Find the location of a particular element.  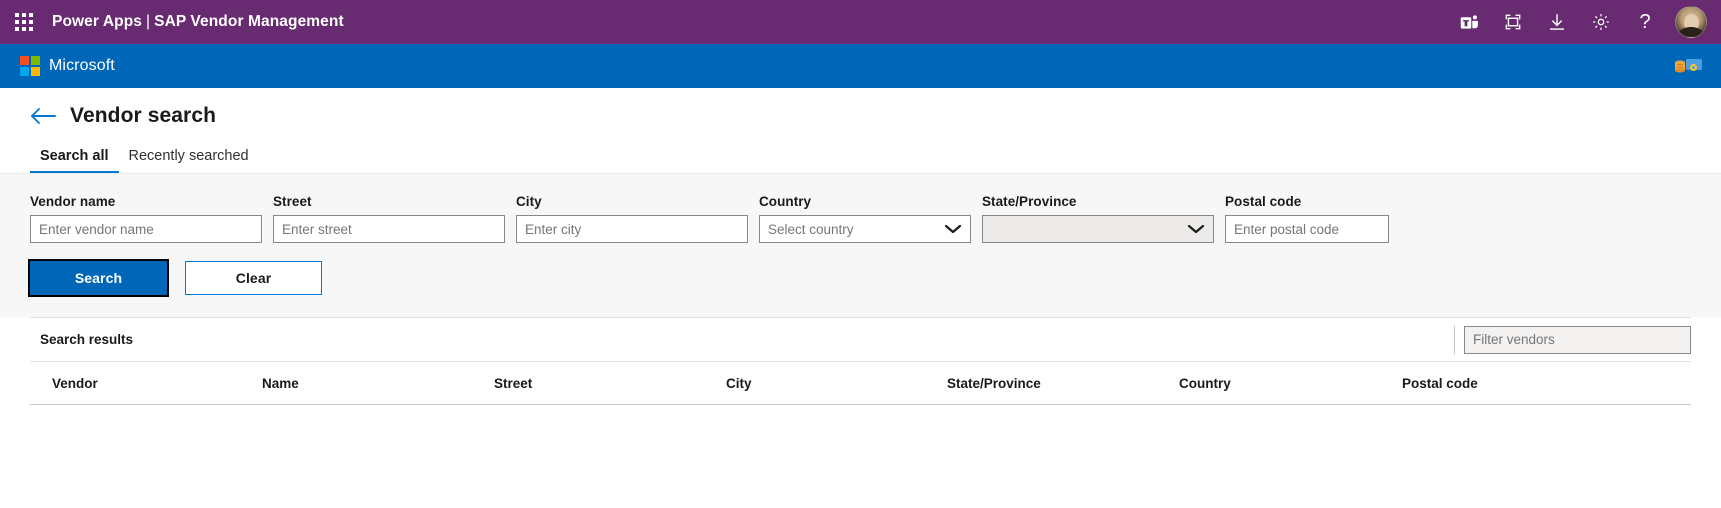

microsoft-wordmark: Microsoft is located at coordinates (82, 65).